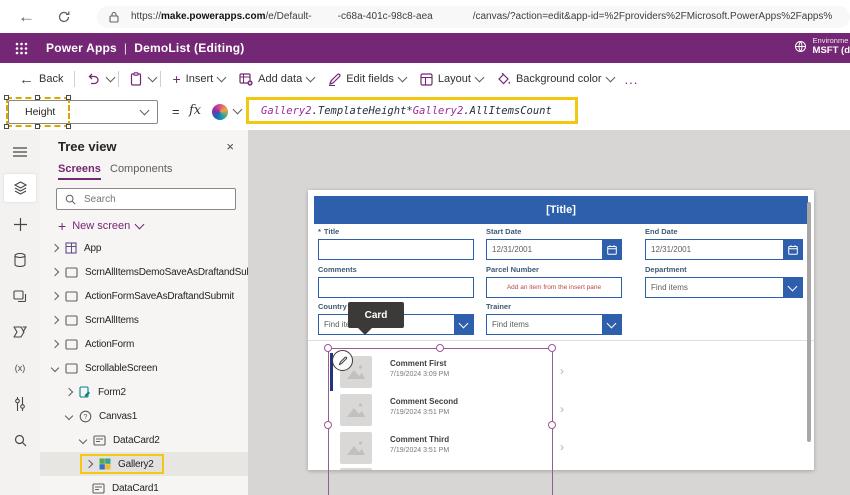  I want to click on power-automate-icon, so click(20, 332).